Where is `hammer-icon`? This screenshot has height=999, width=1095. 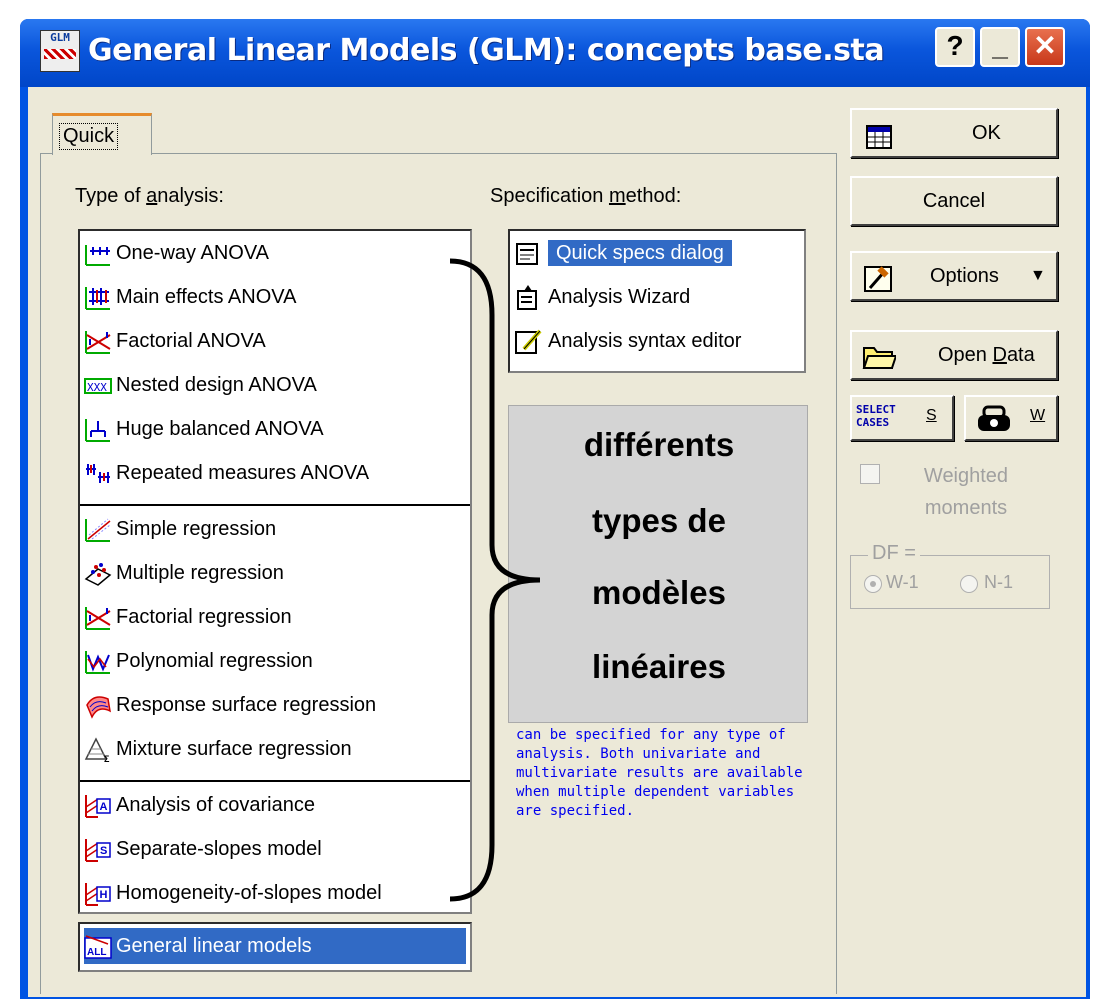
hammer-icon is located at coordinates (878, 286).